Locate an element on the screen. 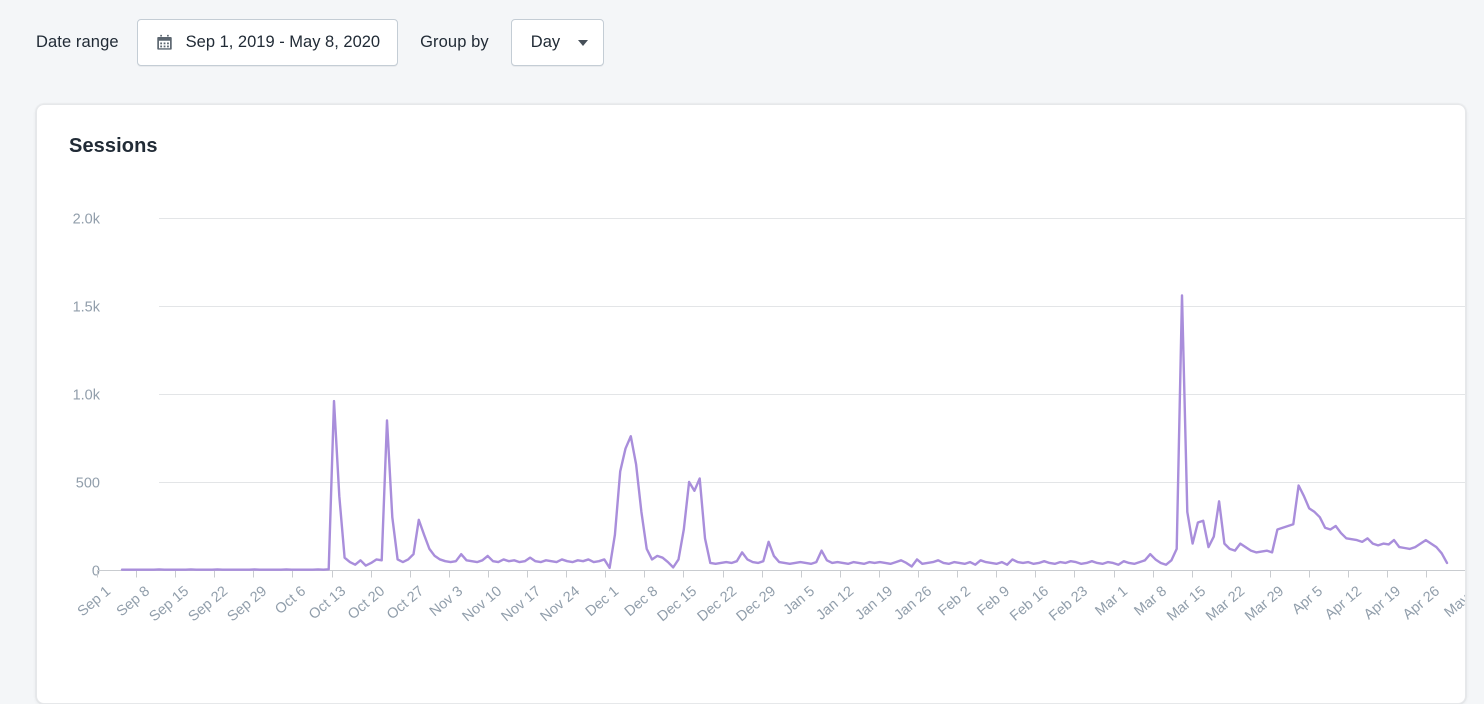 This screenshot has height=704, width=1484. x-axis-tick-label: Sep 29 is located at coordinates (247, 604).